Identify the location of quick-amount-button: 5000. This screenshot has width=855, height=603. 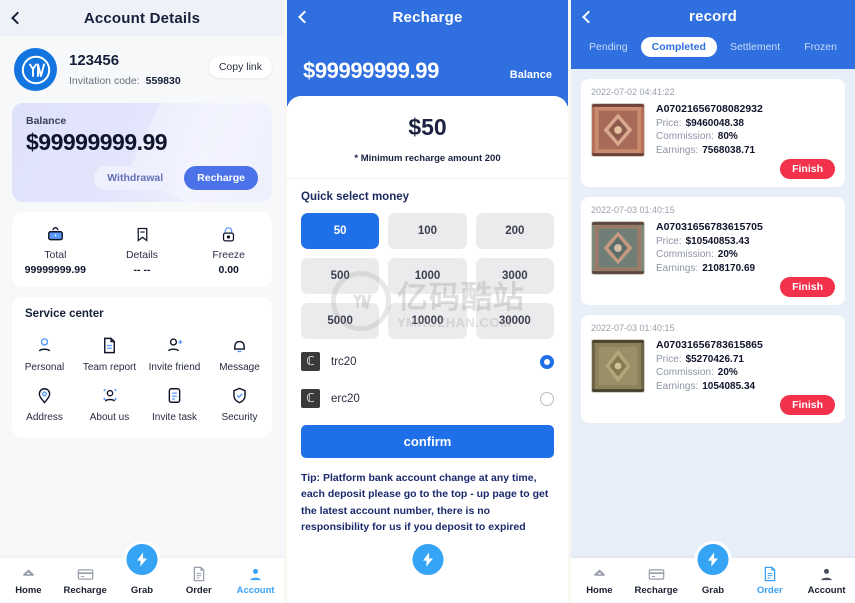
(340, 321).